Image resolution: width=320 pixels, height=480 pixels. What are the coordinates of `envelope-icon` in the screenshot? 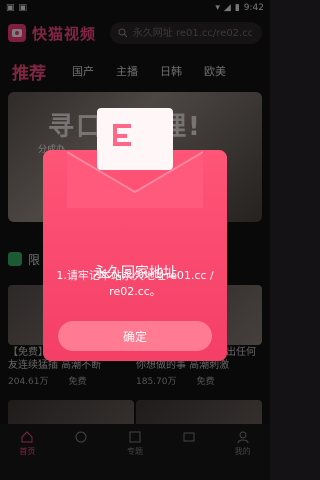 It's located at (135, 158).